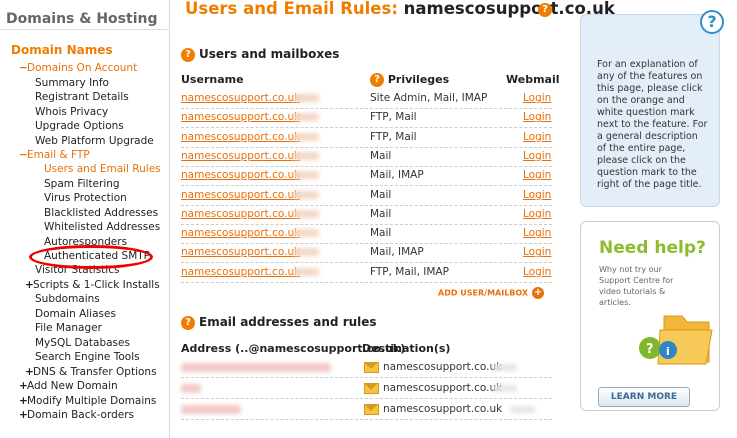 The height and width of the screenshot is (438, 737). I want to click on sidebar-item-label: Search Engine Tools, so click(87, 357).